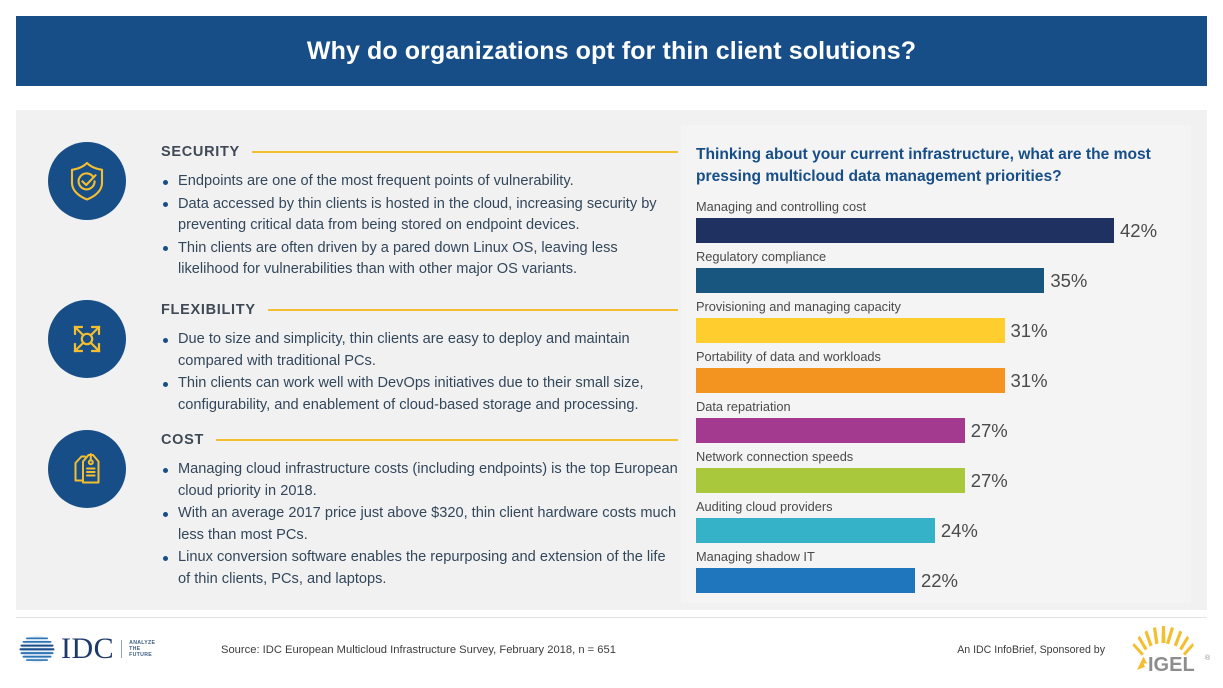 Image resolution: width=1223 pixels, height=688 pixels. What do you see at coordinates (142, 642) in the screenshot?
I see `idc-tagline-line-1: ANALYZE` at bounding box center [142, 642].